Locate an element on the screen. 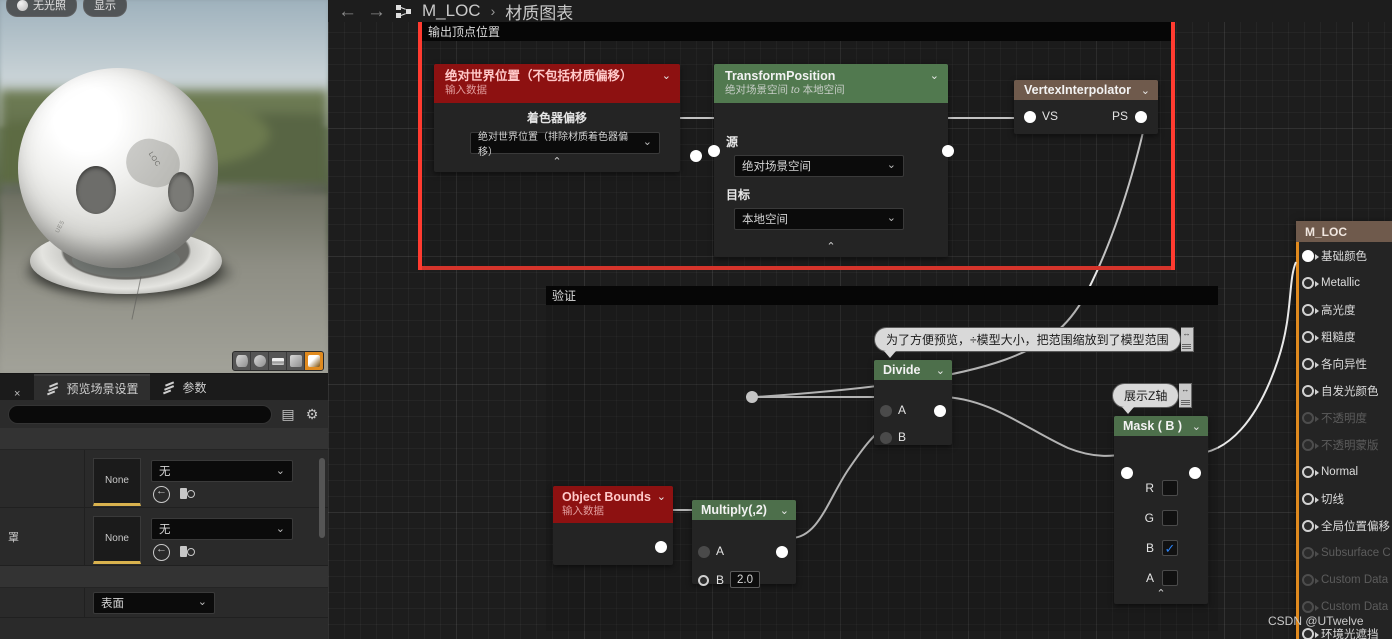  table-row: None 无 ⌄ is located at coordinates (164, 479).